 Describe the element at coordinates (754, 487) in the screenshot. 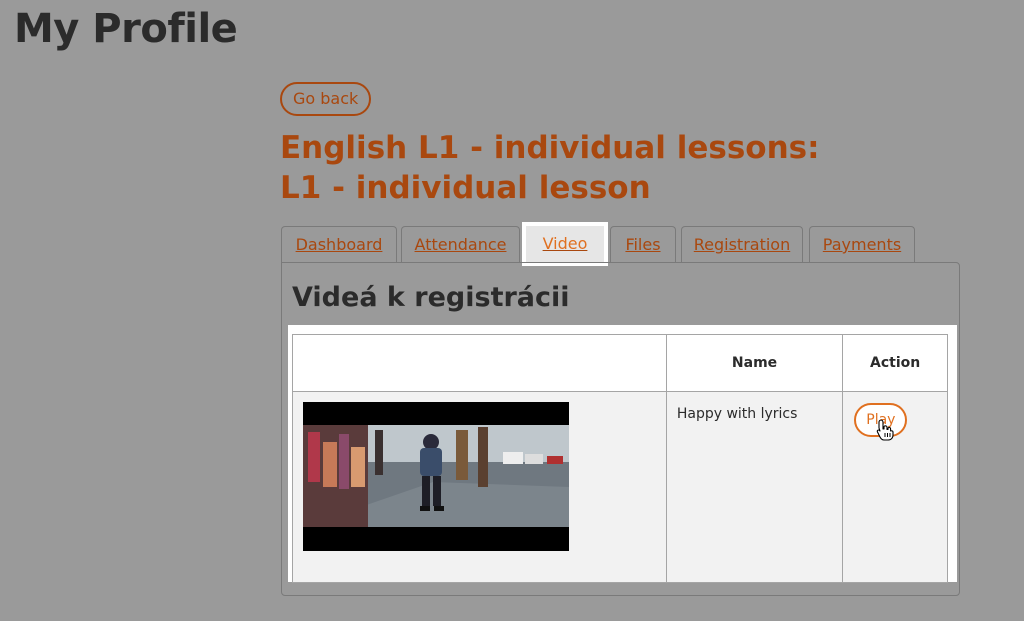

I see `video-name: Happy with lyrics` at that location.